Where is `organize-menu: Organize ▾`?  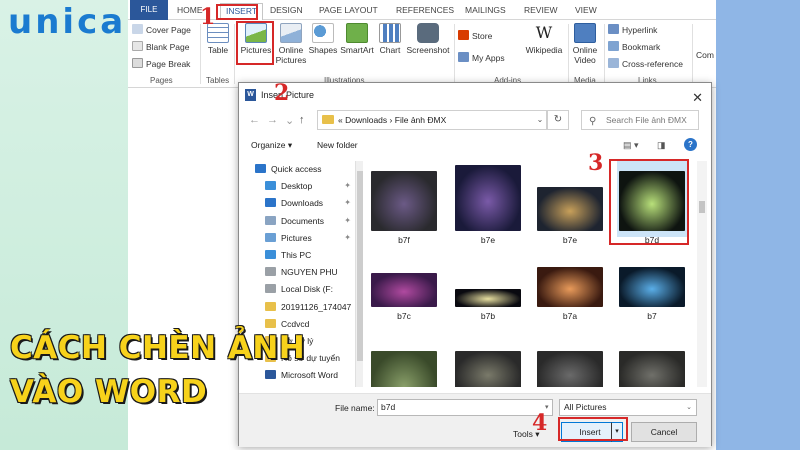 organize-menu: Organize ▾ is located at coordinates (271, 145).